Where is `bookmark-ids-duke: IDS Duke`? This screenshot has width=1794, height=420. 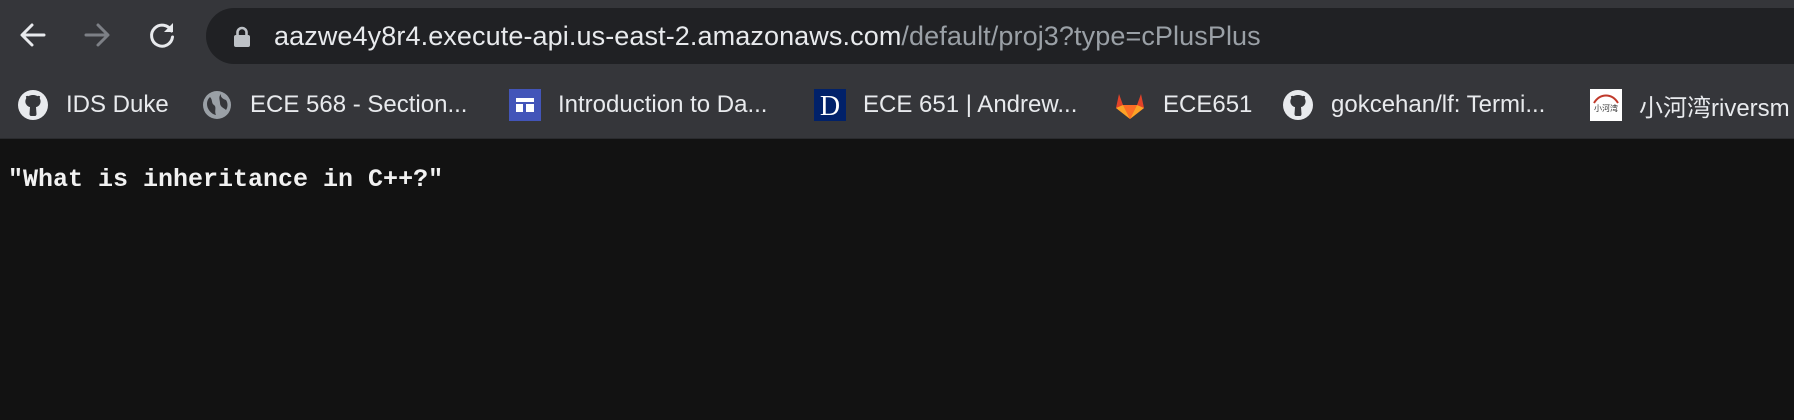
bookmark-ids-duke: IDS Duke is located at coordinates (92, 105).